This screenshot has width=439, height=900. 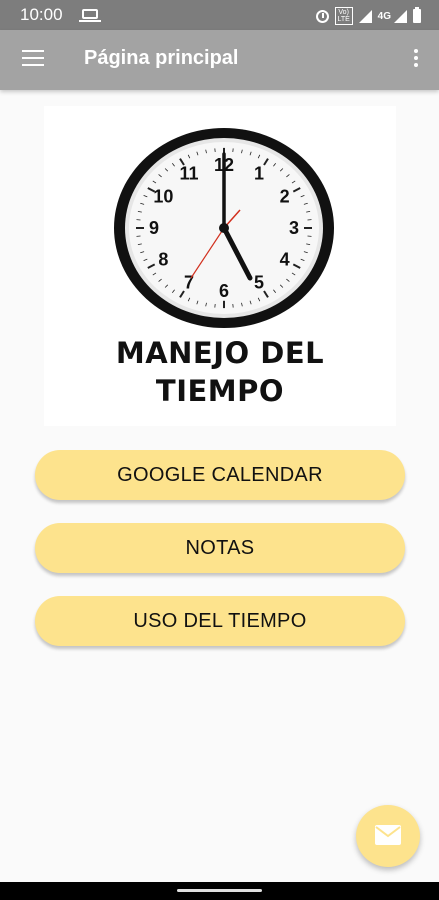 What do you see at coordinates (384, 16) in the screenshot?
I see `network-label: 4G` at bounding box center [384, 16].